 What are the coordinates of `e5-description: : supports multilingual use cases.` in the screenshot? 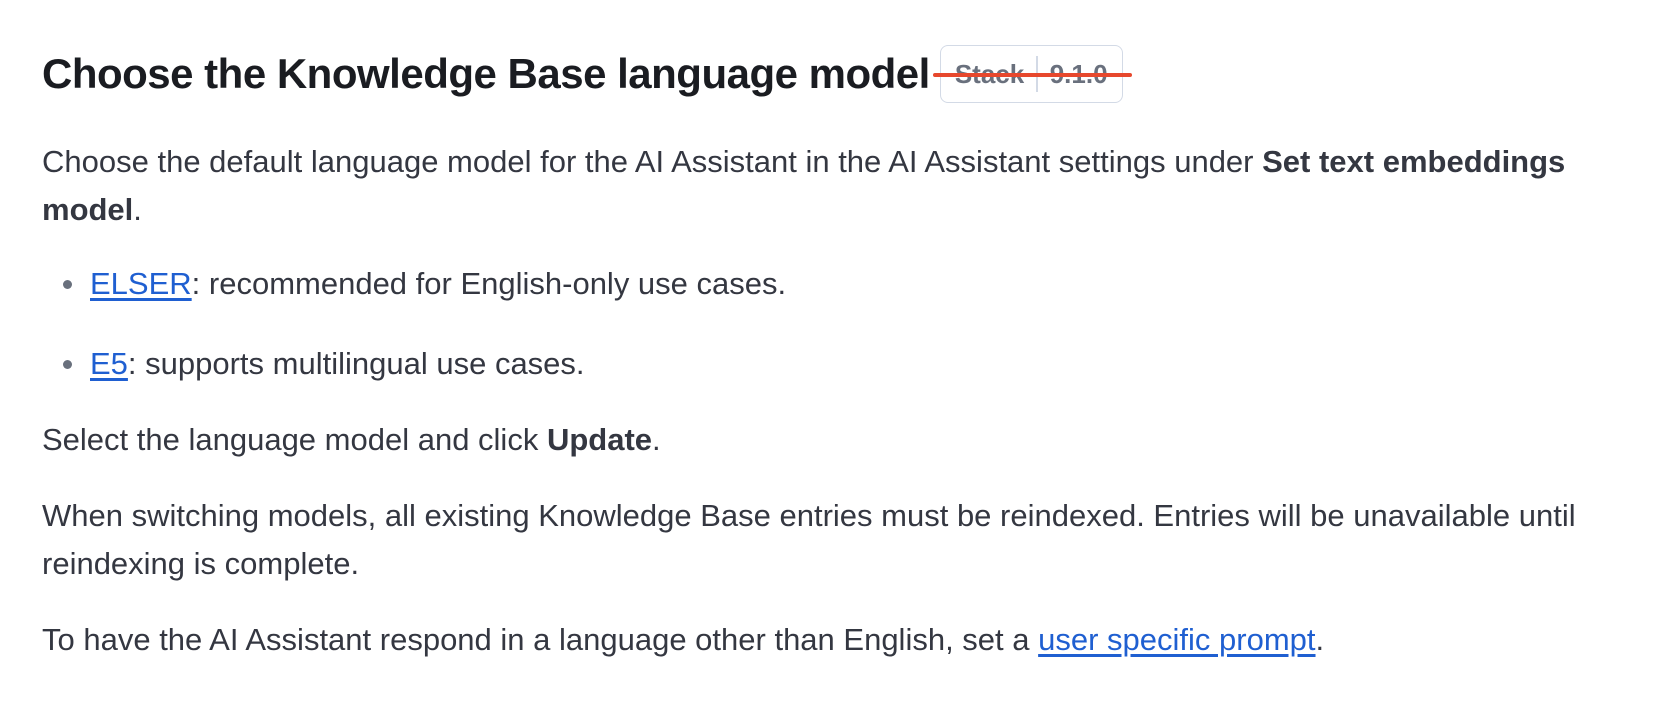 It's located at (356, 363).